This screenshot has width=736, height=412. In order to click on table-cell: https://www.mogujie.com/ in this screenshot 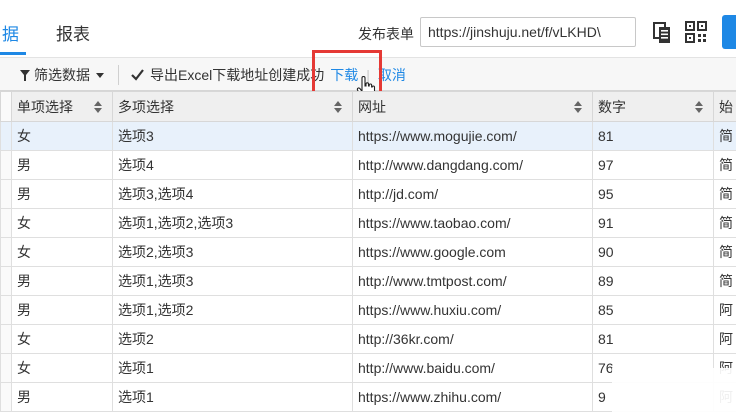, I will do `click(472, 136)`.